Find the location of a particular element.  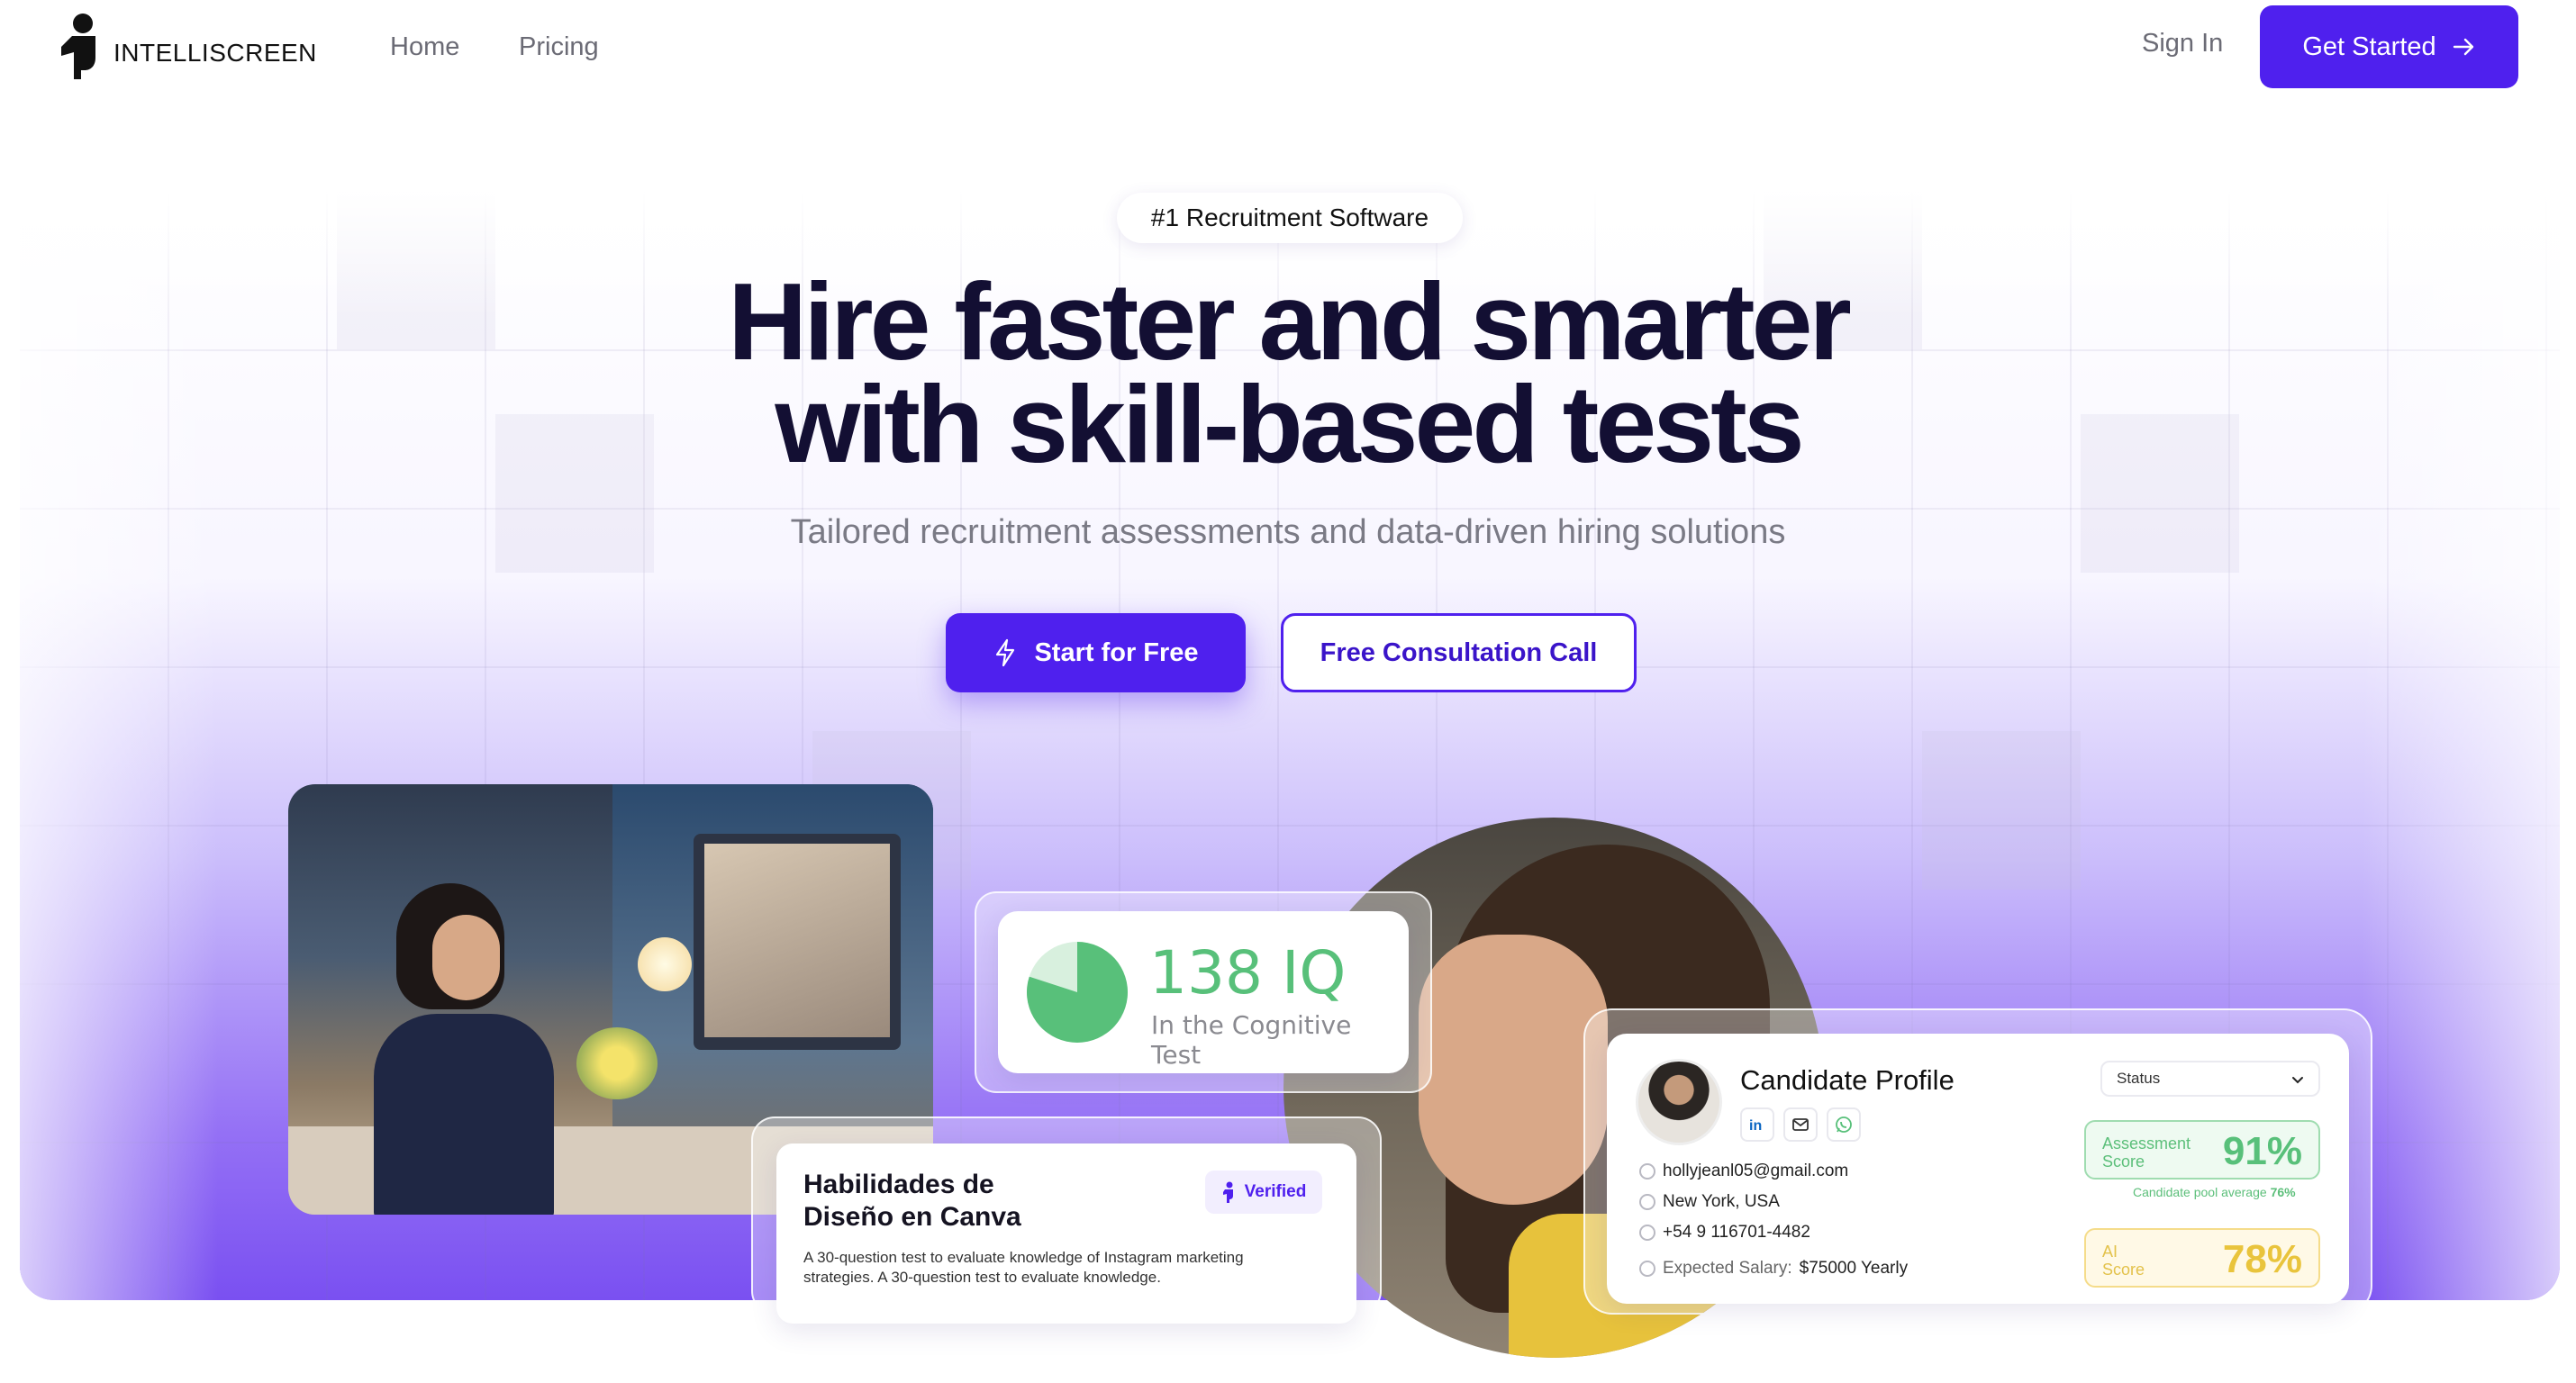

pool-average: Candidate pool average 76% is located at coordinates (2214, 1192).